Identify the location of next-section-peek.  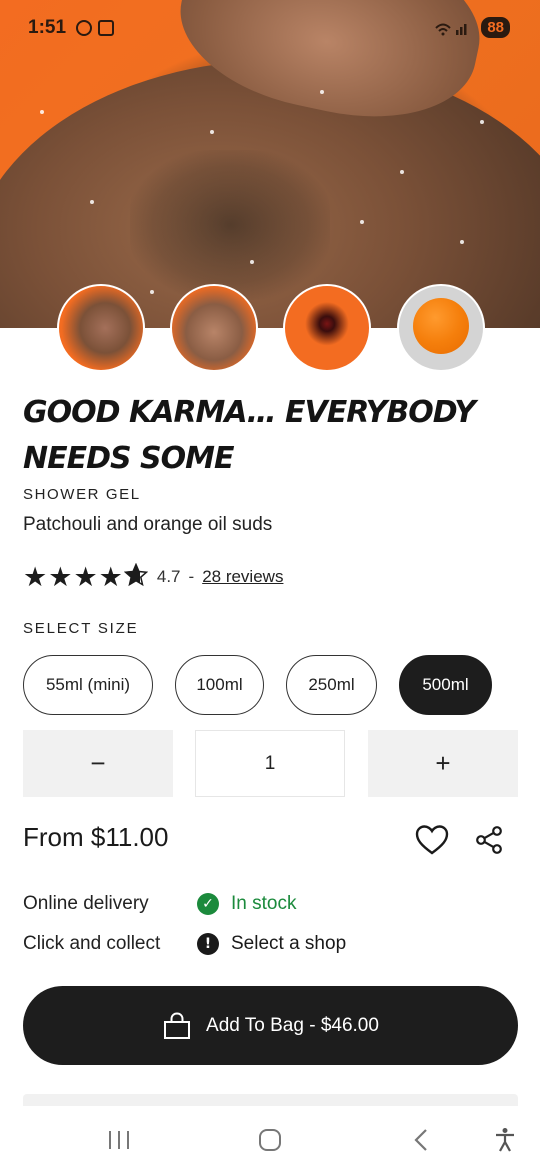
(270, 1100).